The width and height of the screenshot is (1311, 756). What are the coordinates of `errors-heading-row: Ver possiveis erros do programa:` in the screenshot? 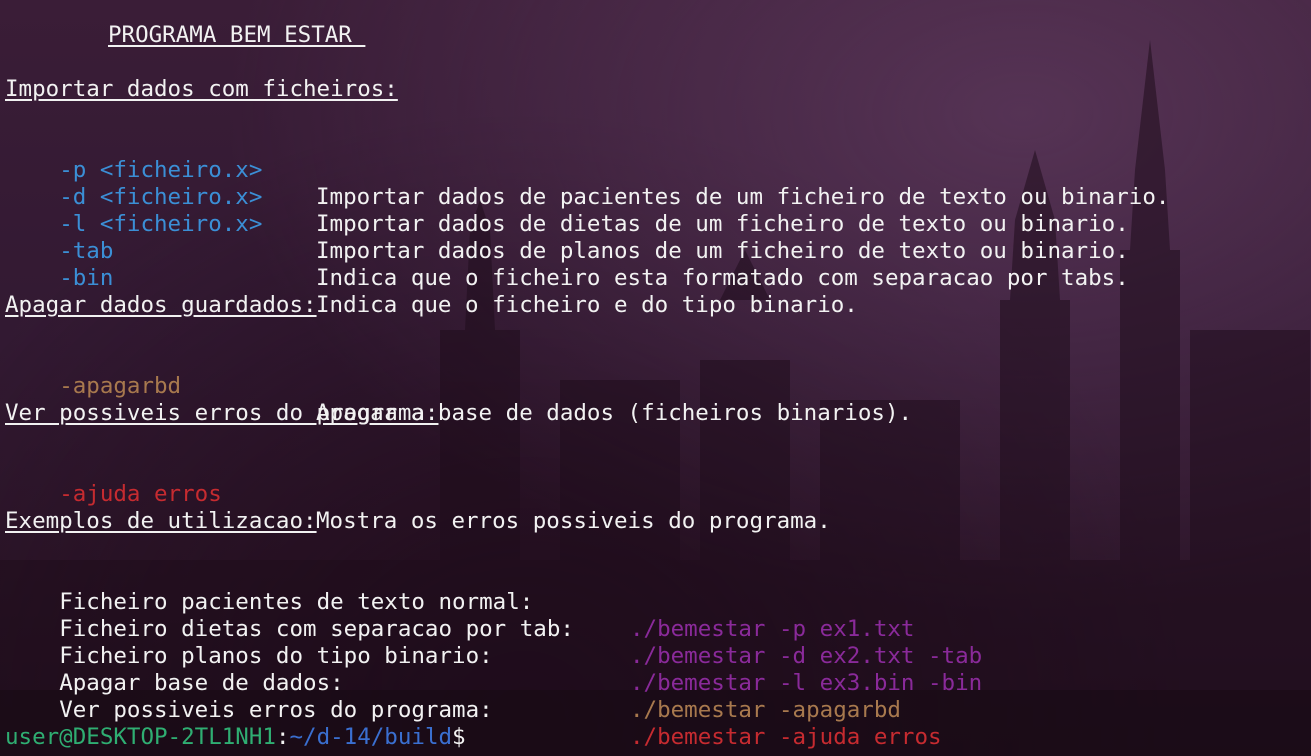 It's located at (655, 413).